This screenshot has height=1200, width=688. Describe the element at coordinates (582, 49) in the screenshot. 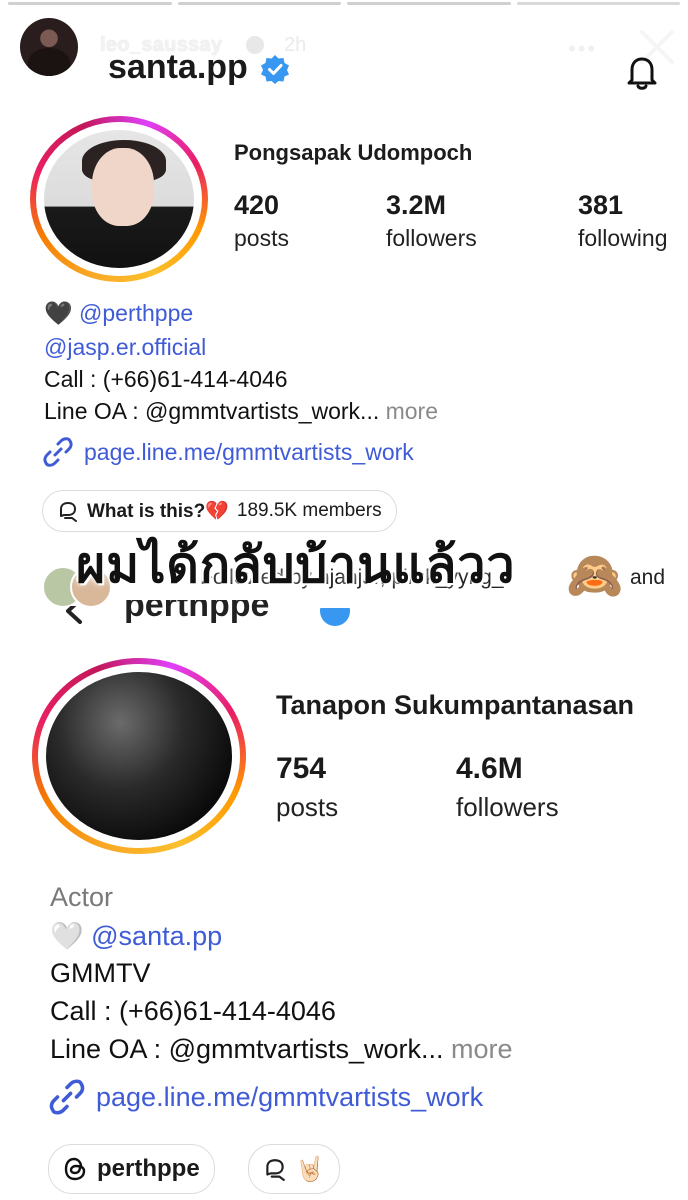

I see `more-dots-icon: •••` at that location.